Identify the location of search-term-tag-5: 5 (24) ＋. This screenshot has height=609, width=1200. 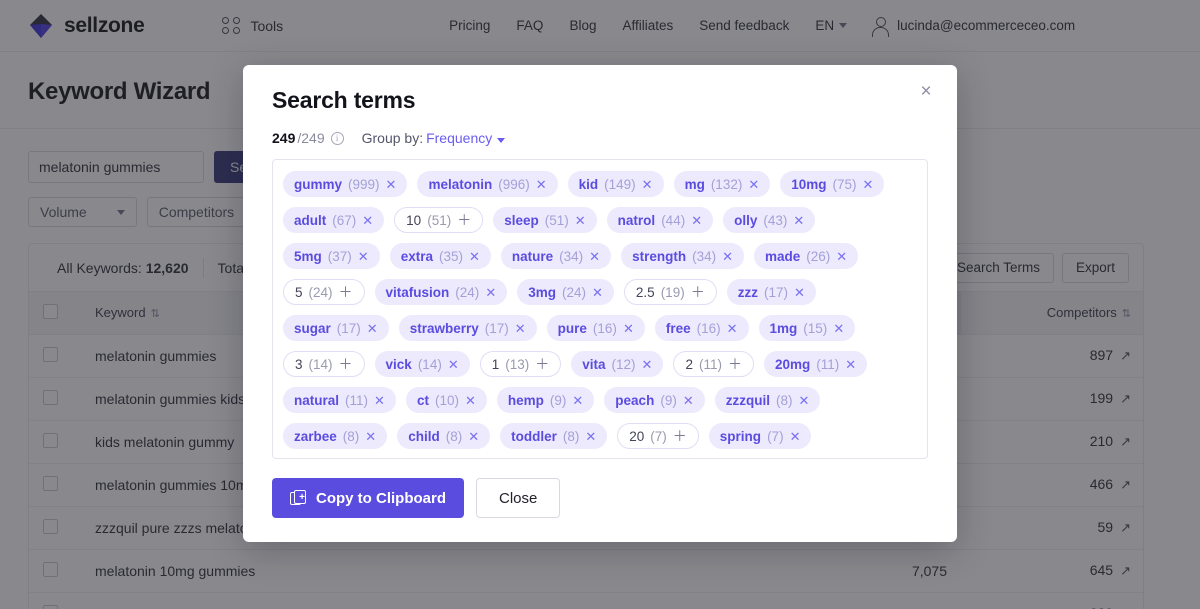
(324, 292).